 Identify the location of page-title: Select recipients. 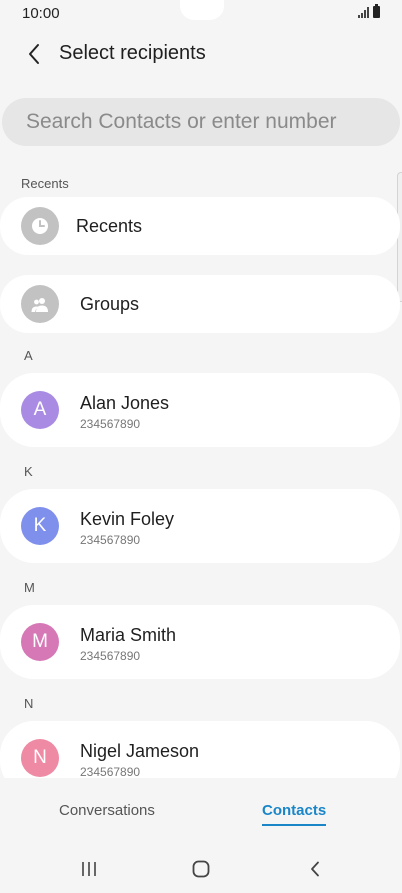
(132, 53).